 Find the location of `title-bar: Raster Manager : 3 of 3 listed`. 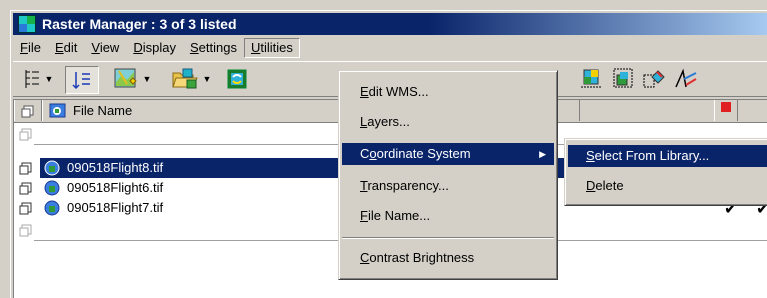

title-bar: Raster Manager : 3 of 3 listed is located at coordinates (390, 24).